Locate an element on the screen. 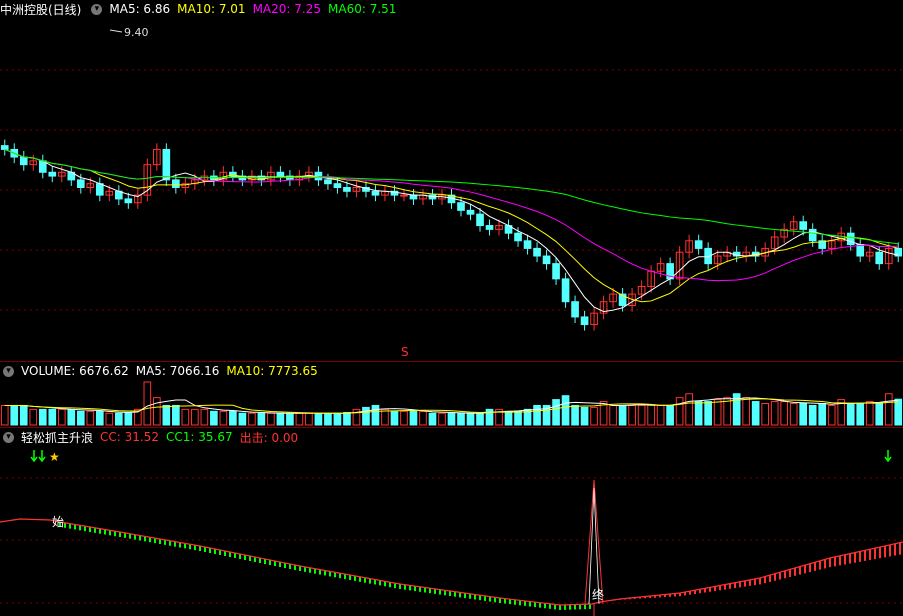 The height and width of the screenshot is (616, 903). s-marker: S is located at coordinates (405, 352).